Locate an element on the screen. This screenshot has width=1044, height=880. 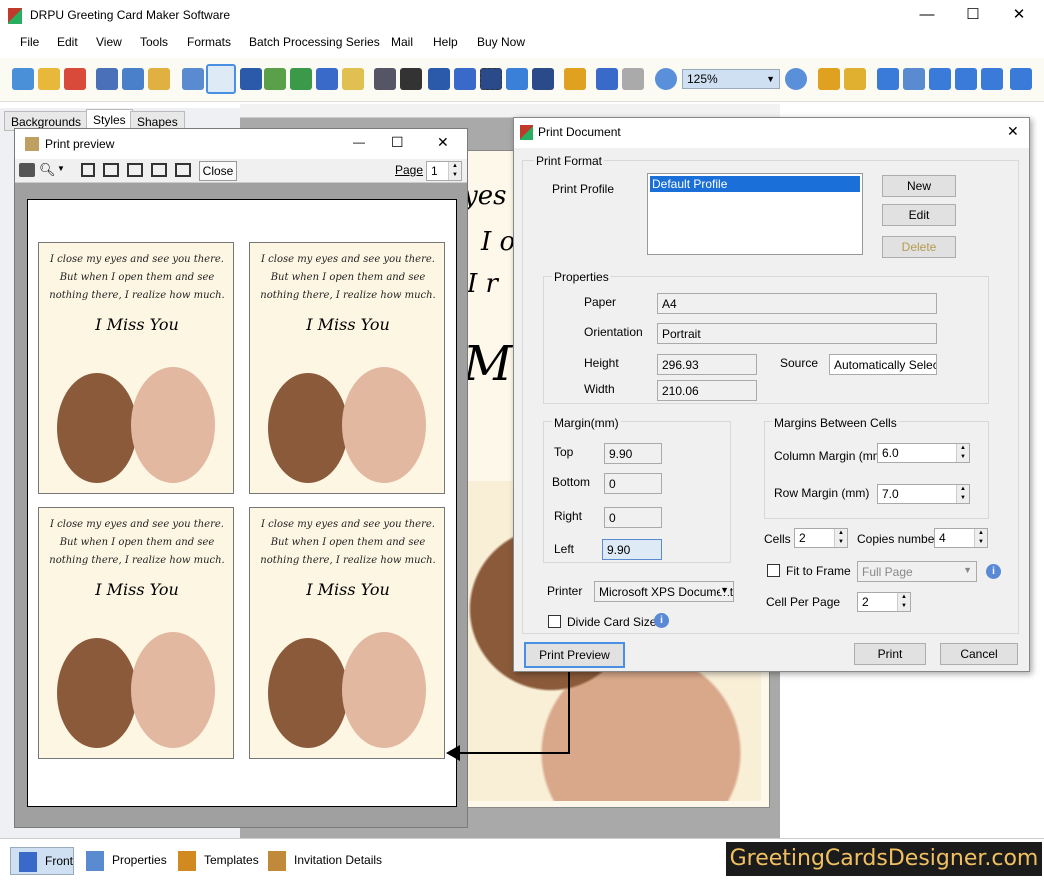
align-icon is located at coordinates (992, 79).